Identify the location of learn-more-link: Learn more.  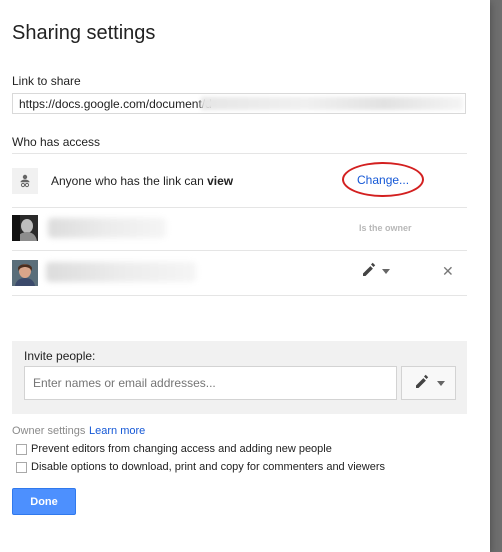
(117, 431).